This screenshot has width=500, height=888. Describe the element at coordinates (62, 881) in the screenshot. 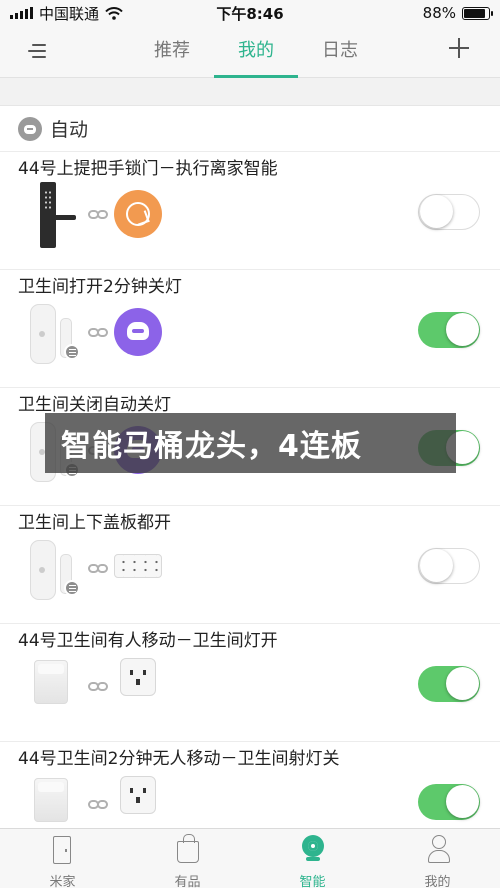

I see `tab-label: 米家` at that location.